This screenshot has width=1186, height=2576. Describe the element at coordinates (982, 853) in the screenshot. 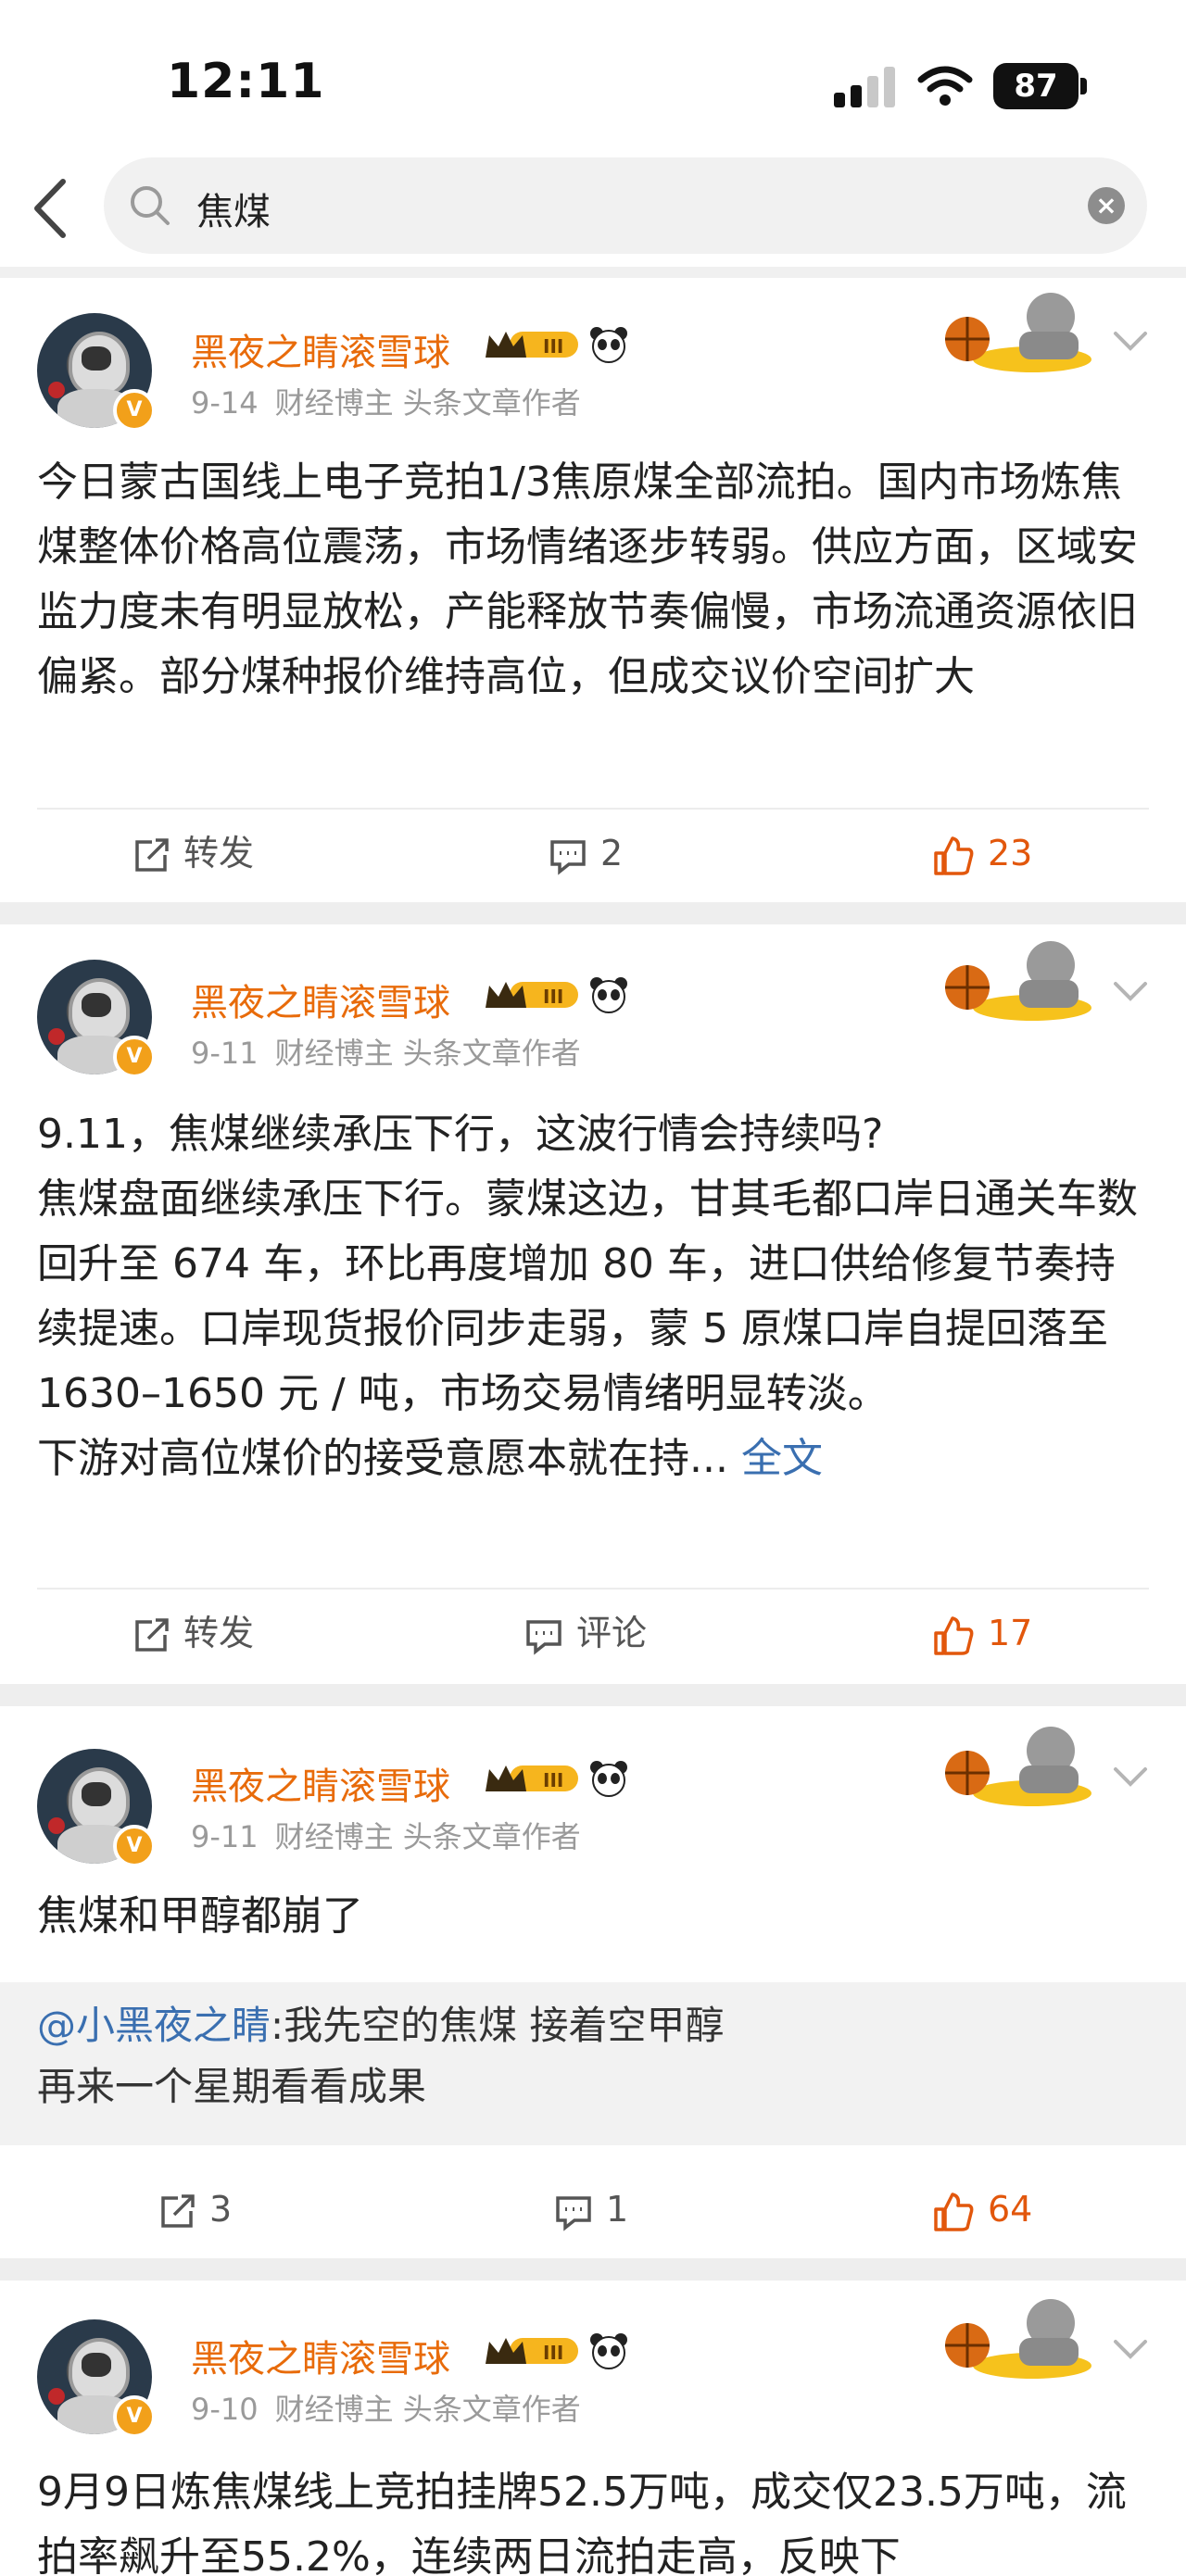

I see `like-button: 23` at that location.